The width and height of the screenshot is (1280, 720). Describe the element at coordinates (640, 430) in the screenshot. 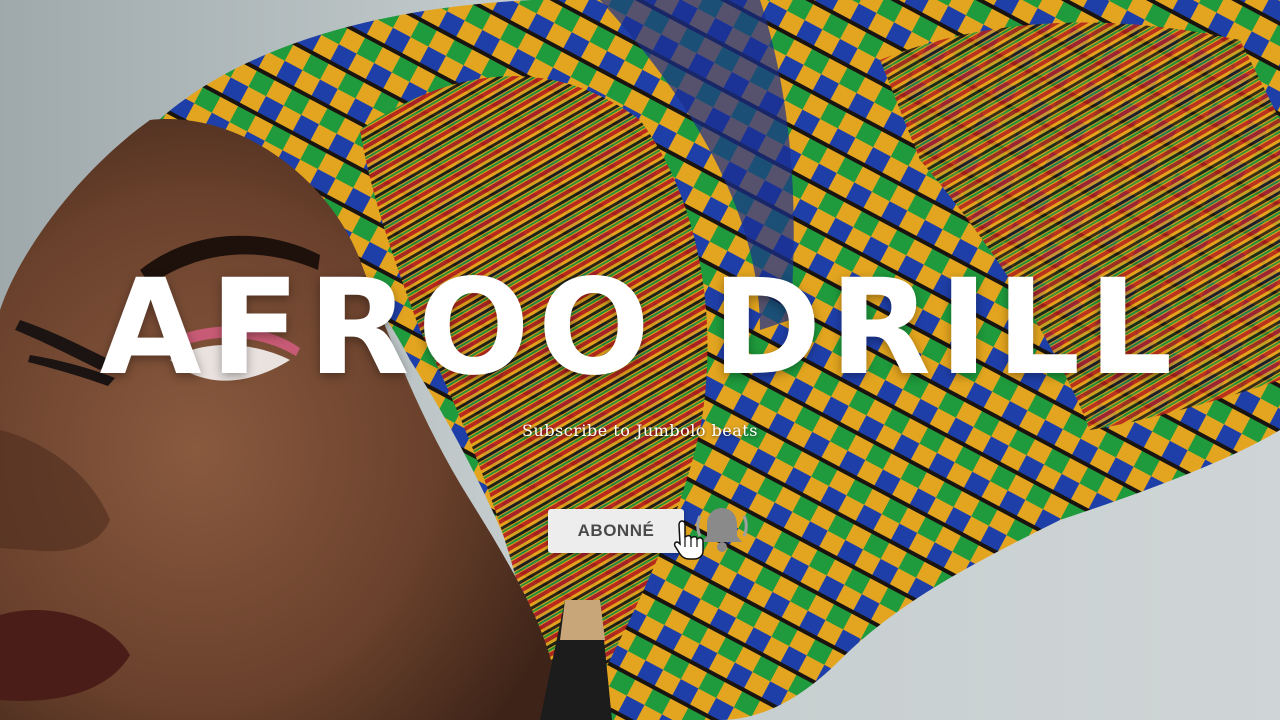

I see `subscribe-prompt: Subscribe to Jumbolo beats` at that location.